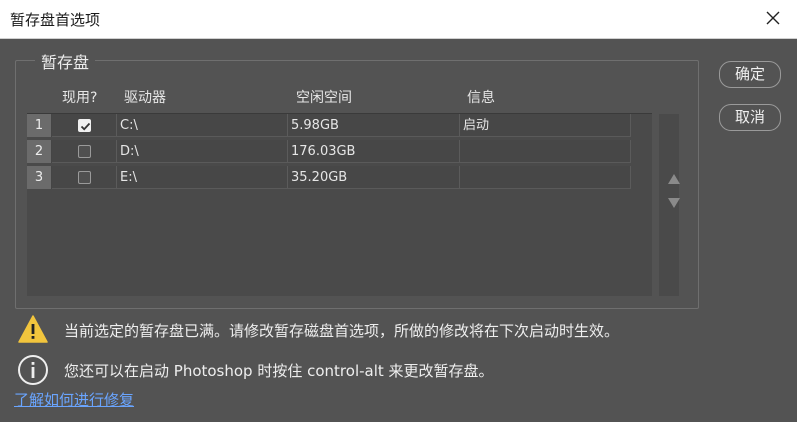  I want to click on ok-button: 确定, so click(750, 74).